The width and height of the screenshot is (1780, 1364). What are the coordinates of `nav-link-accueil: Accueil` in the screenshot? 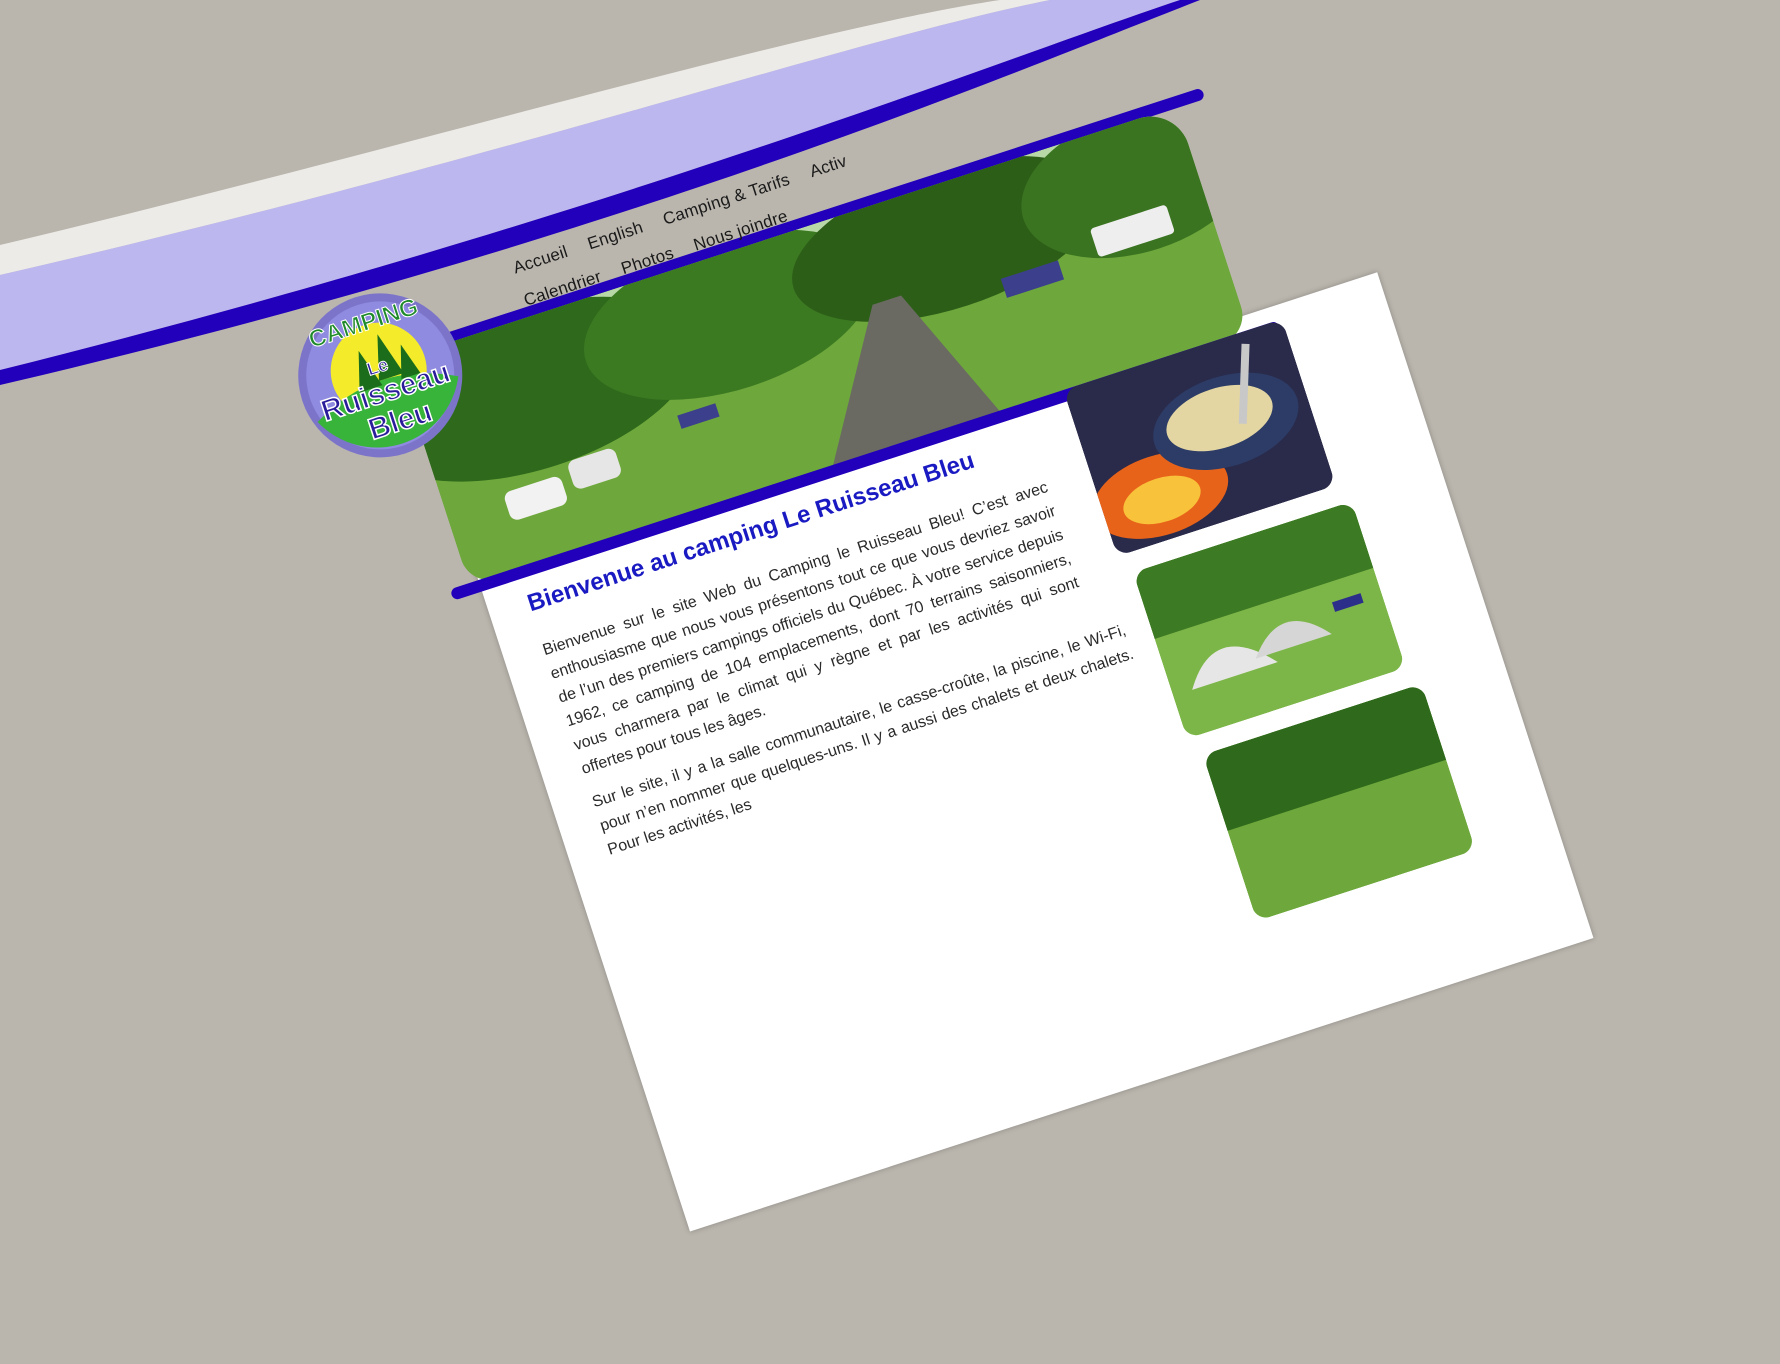 It's located at (541, 260).